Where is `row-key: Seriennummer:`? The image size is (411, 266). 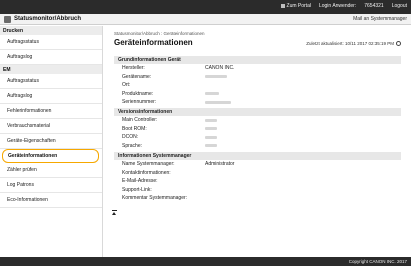
row-key: Seriennummer: is located at coordinates (139, 102).